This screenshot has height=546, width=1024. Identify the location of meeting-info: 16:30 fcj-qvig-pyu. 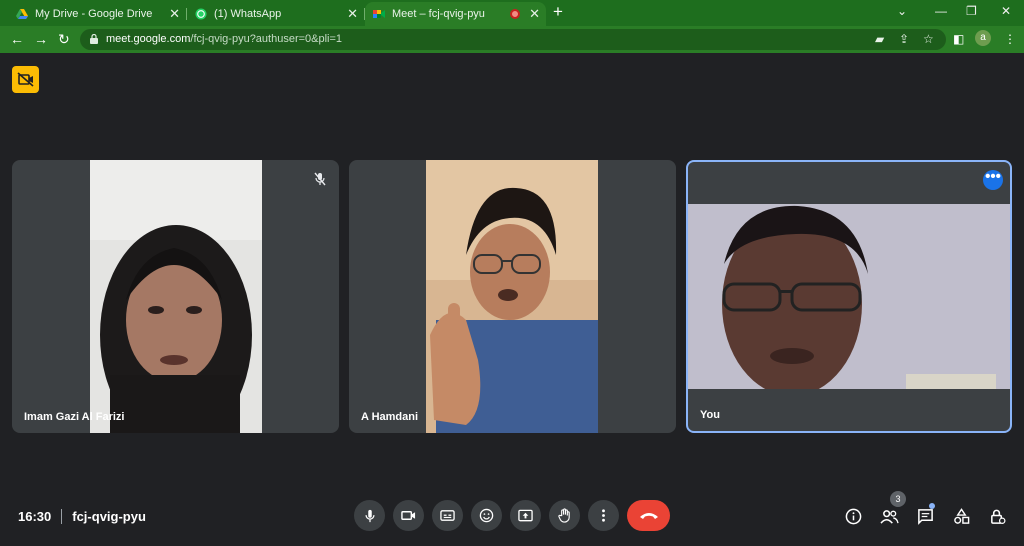
(82, 516).